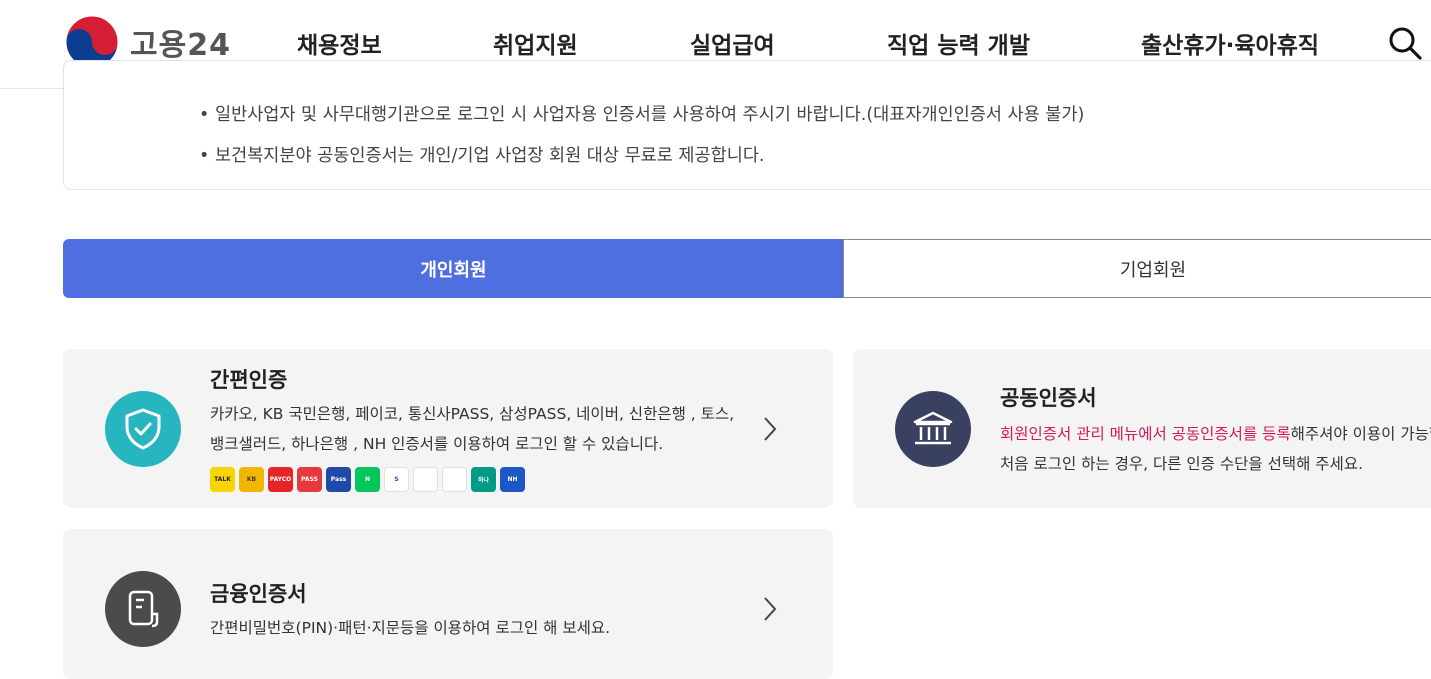  I want to click on nav-employment-support: 취업지원, so click(535, 43).